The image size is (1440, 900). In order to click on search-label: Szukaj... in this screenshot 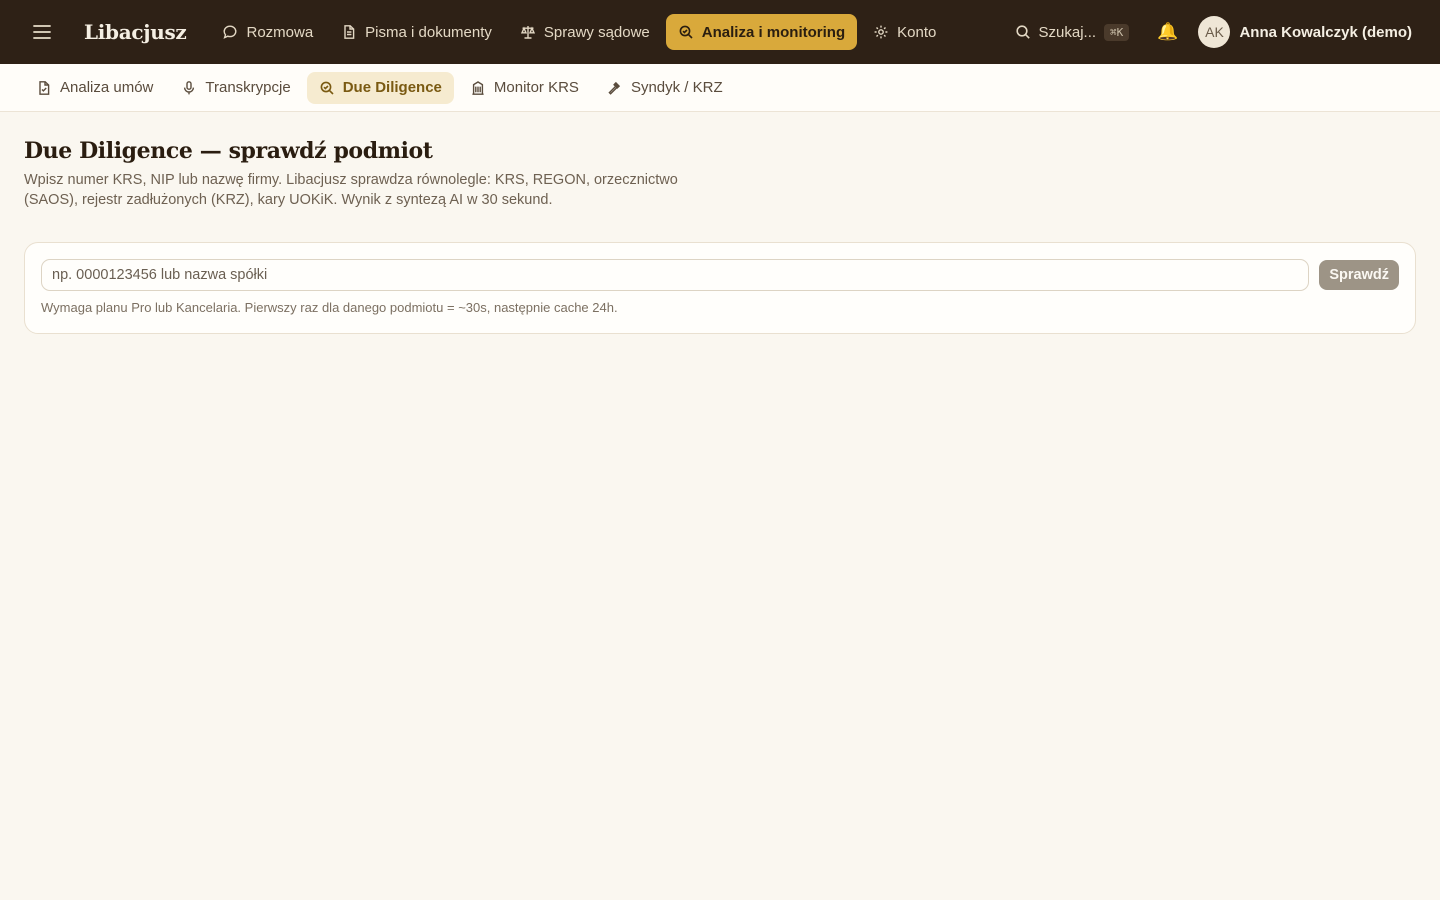, I will do `click(1067, 32)`.